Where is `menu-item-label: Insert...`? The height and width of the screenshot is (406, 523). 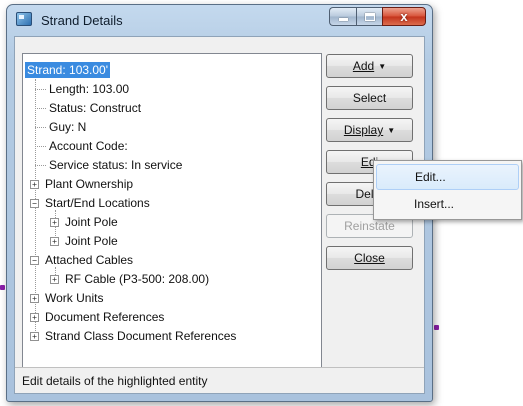 menu-item-label: Insert... is located at coordinates (434, 204).